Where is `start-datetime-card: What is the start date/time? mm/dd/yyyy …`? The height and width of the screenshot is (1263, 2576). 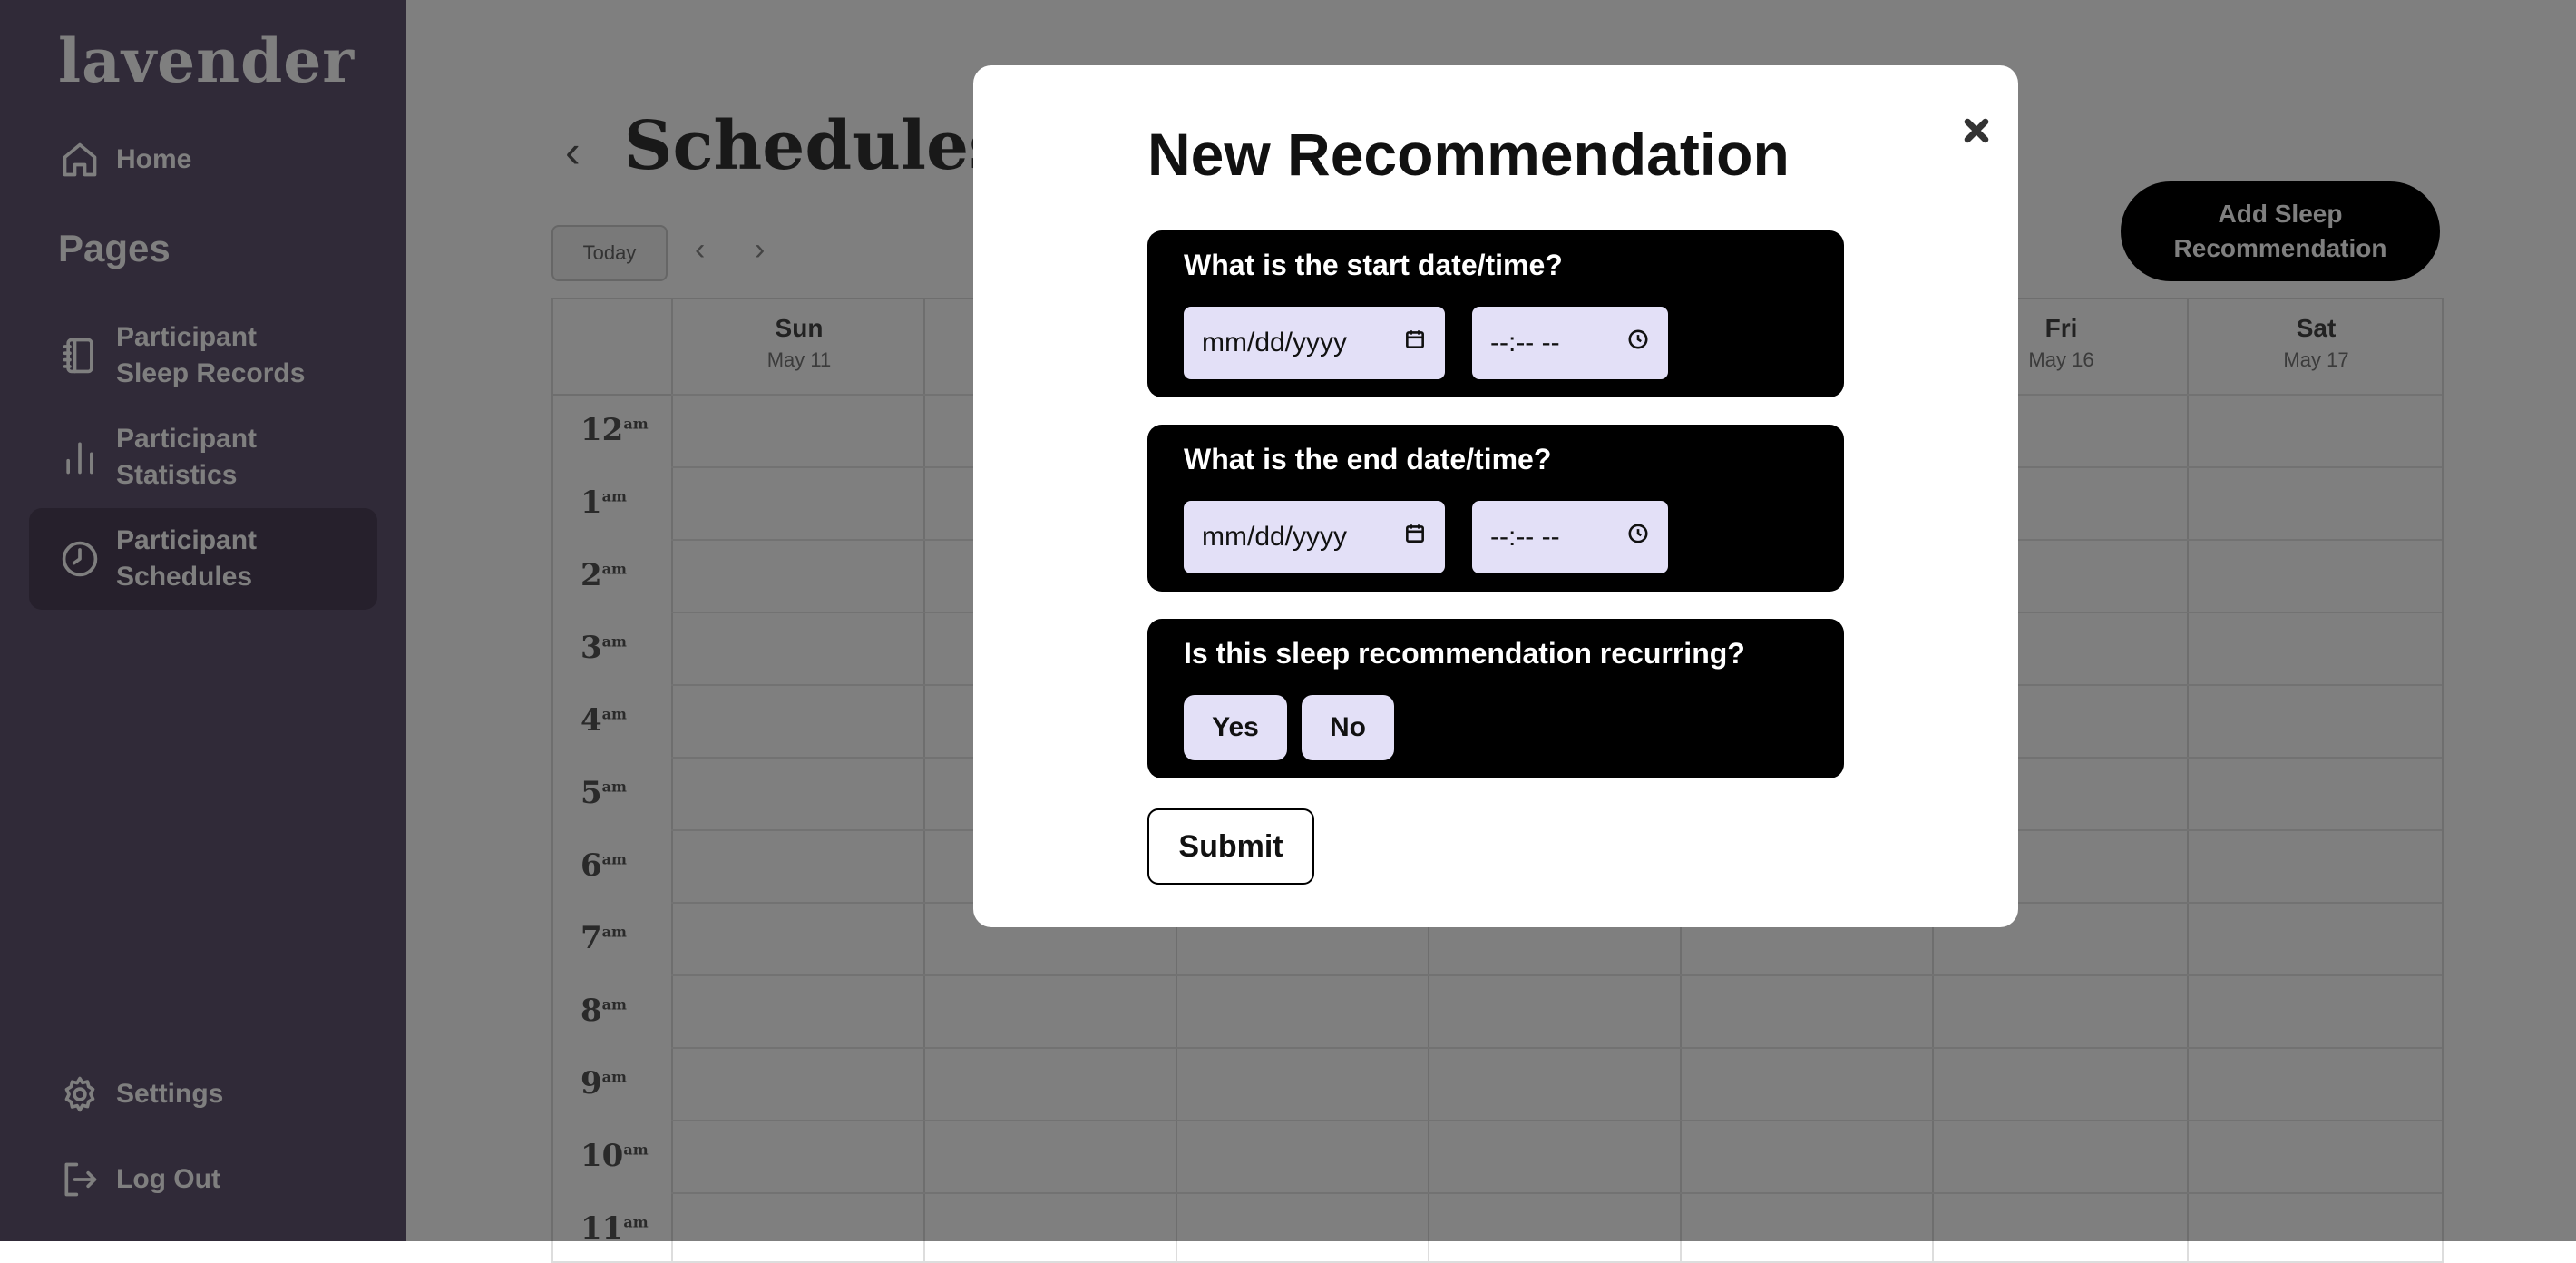
start-datetime-card: What is the start date/time? mm/dd/yyyy … is located at coordinates (1495, 313).